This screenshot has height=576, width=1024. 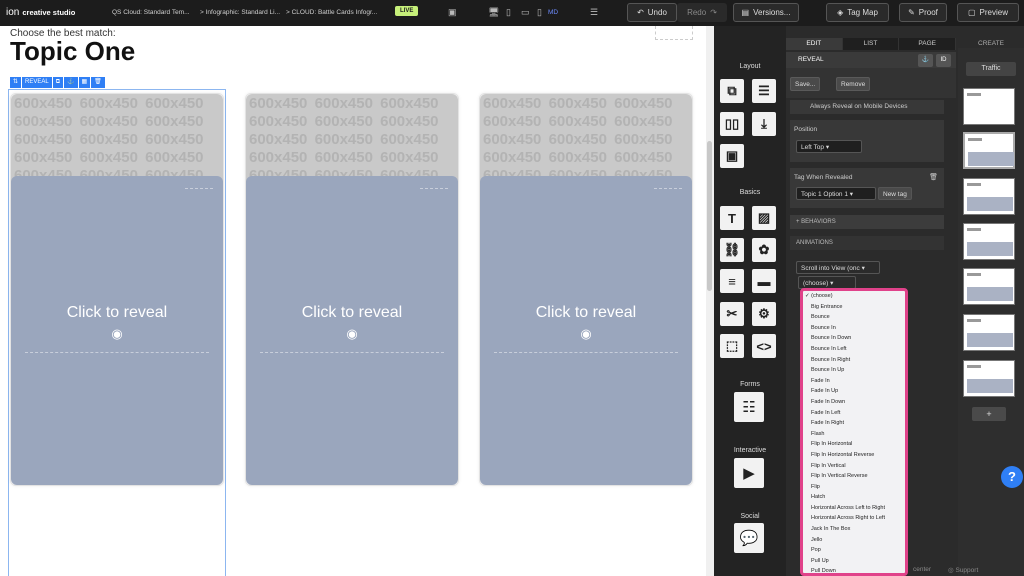 What do you see at coordinates (853, 84) in the screenshot?
I see `remove-button: Remove` at bounding box center [853, 84].